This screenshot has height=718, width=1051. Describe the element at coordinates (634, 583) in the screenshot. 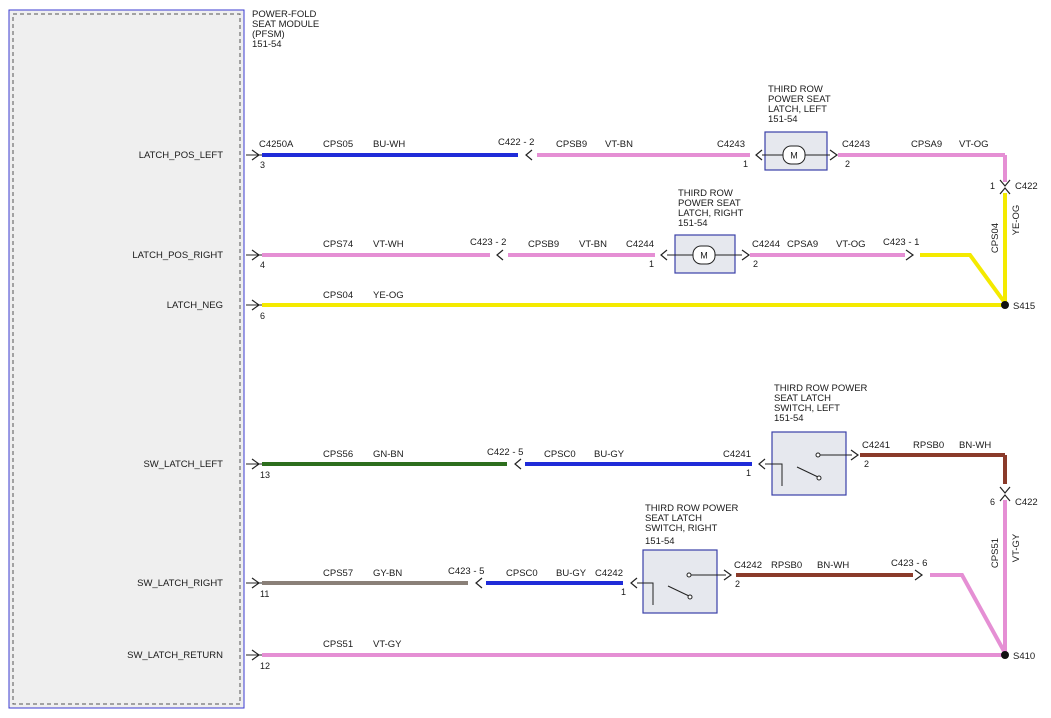

I see `c4242-in-arrow` at that location.